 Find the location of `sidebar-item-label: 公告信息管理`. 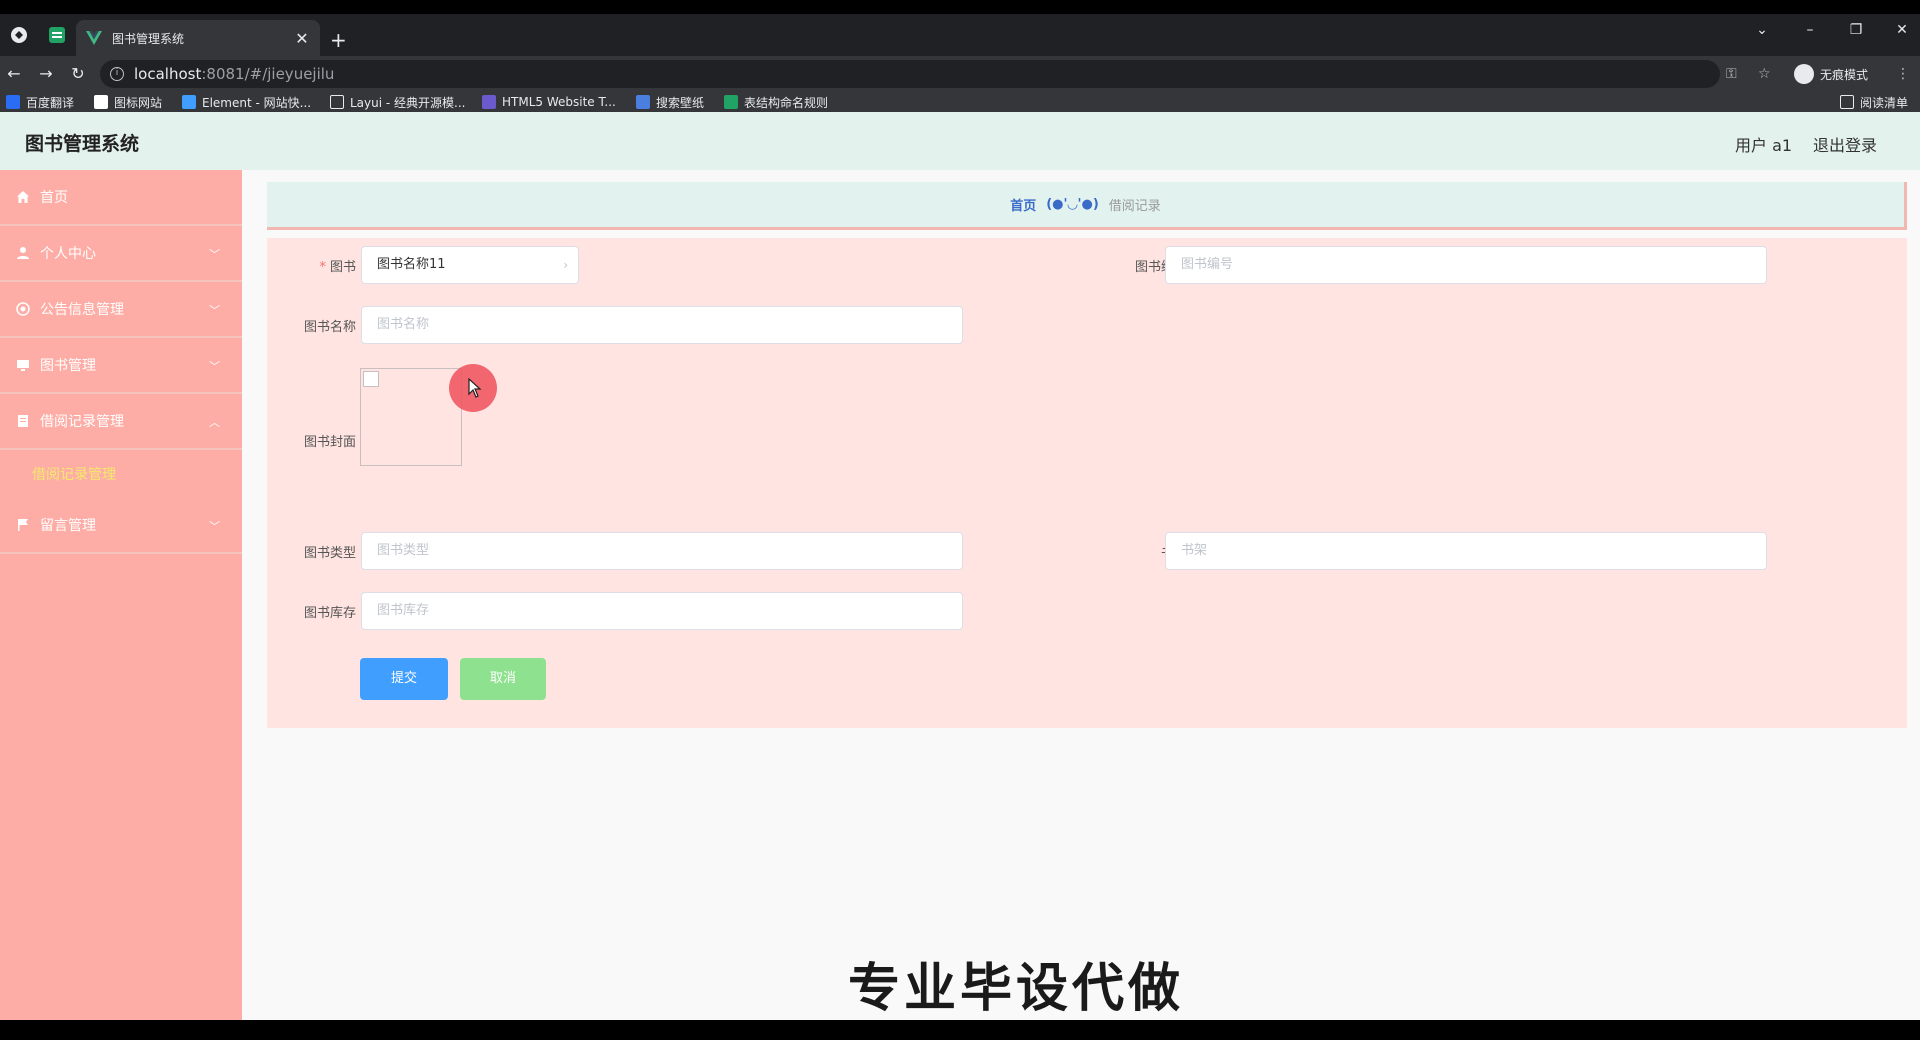

sidebar-item-label: 公告信息管理 is located at coordinates (82, 310).